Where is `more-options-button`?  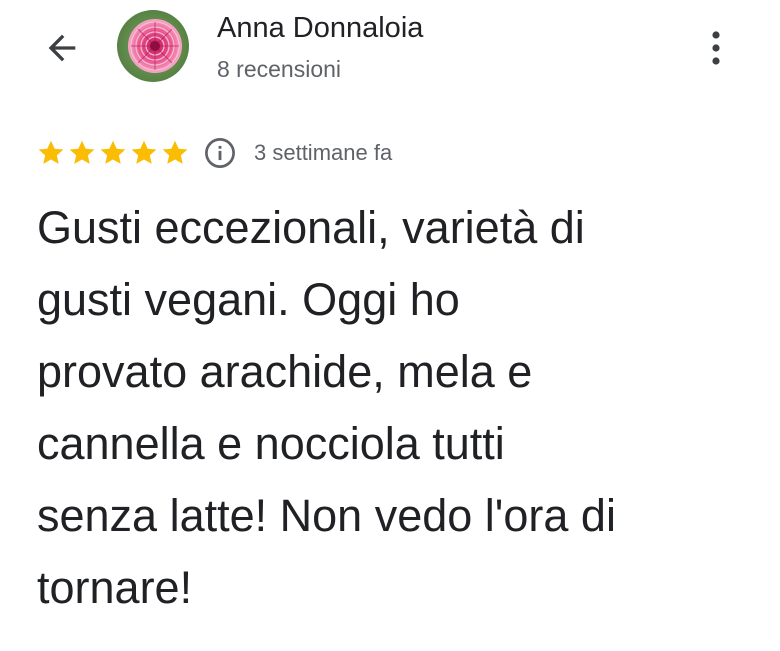 more-options-button is located at coordinates (716, 48).